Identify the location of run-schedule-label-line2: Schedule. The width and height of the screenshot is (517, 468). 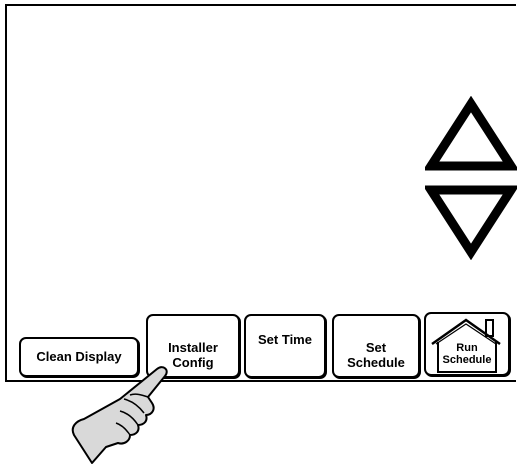
(467, 360).